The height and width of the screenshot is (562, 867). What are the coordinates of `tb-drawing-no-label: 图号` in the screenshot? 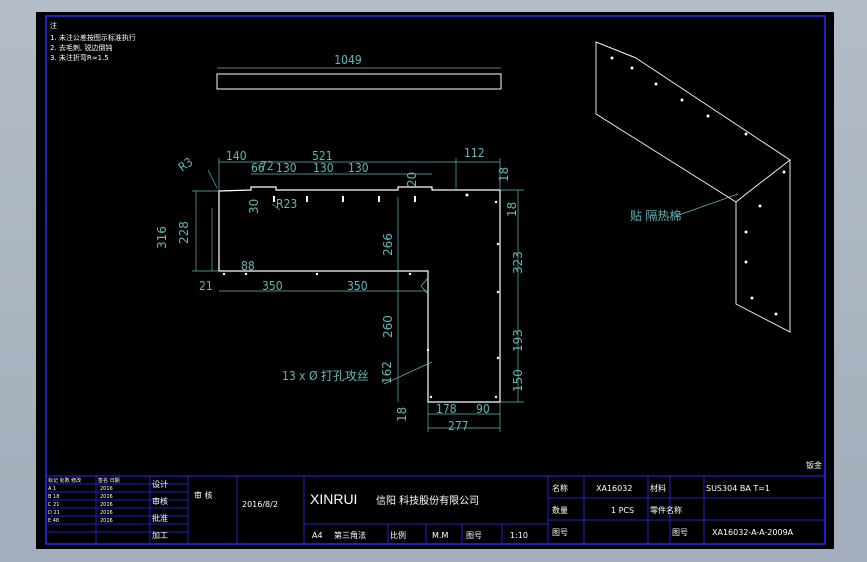 It's located at (474, 535).